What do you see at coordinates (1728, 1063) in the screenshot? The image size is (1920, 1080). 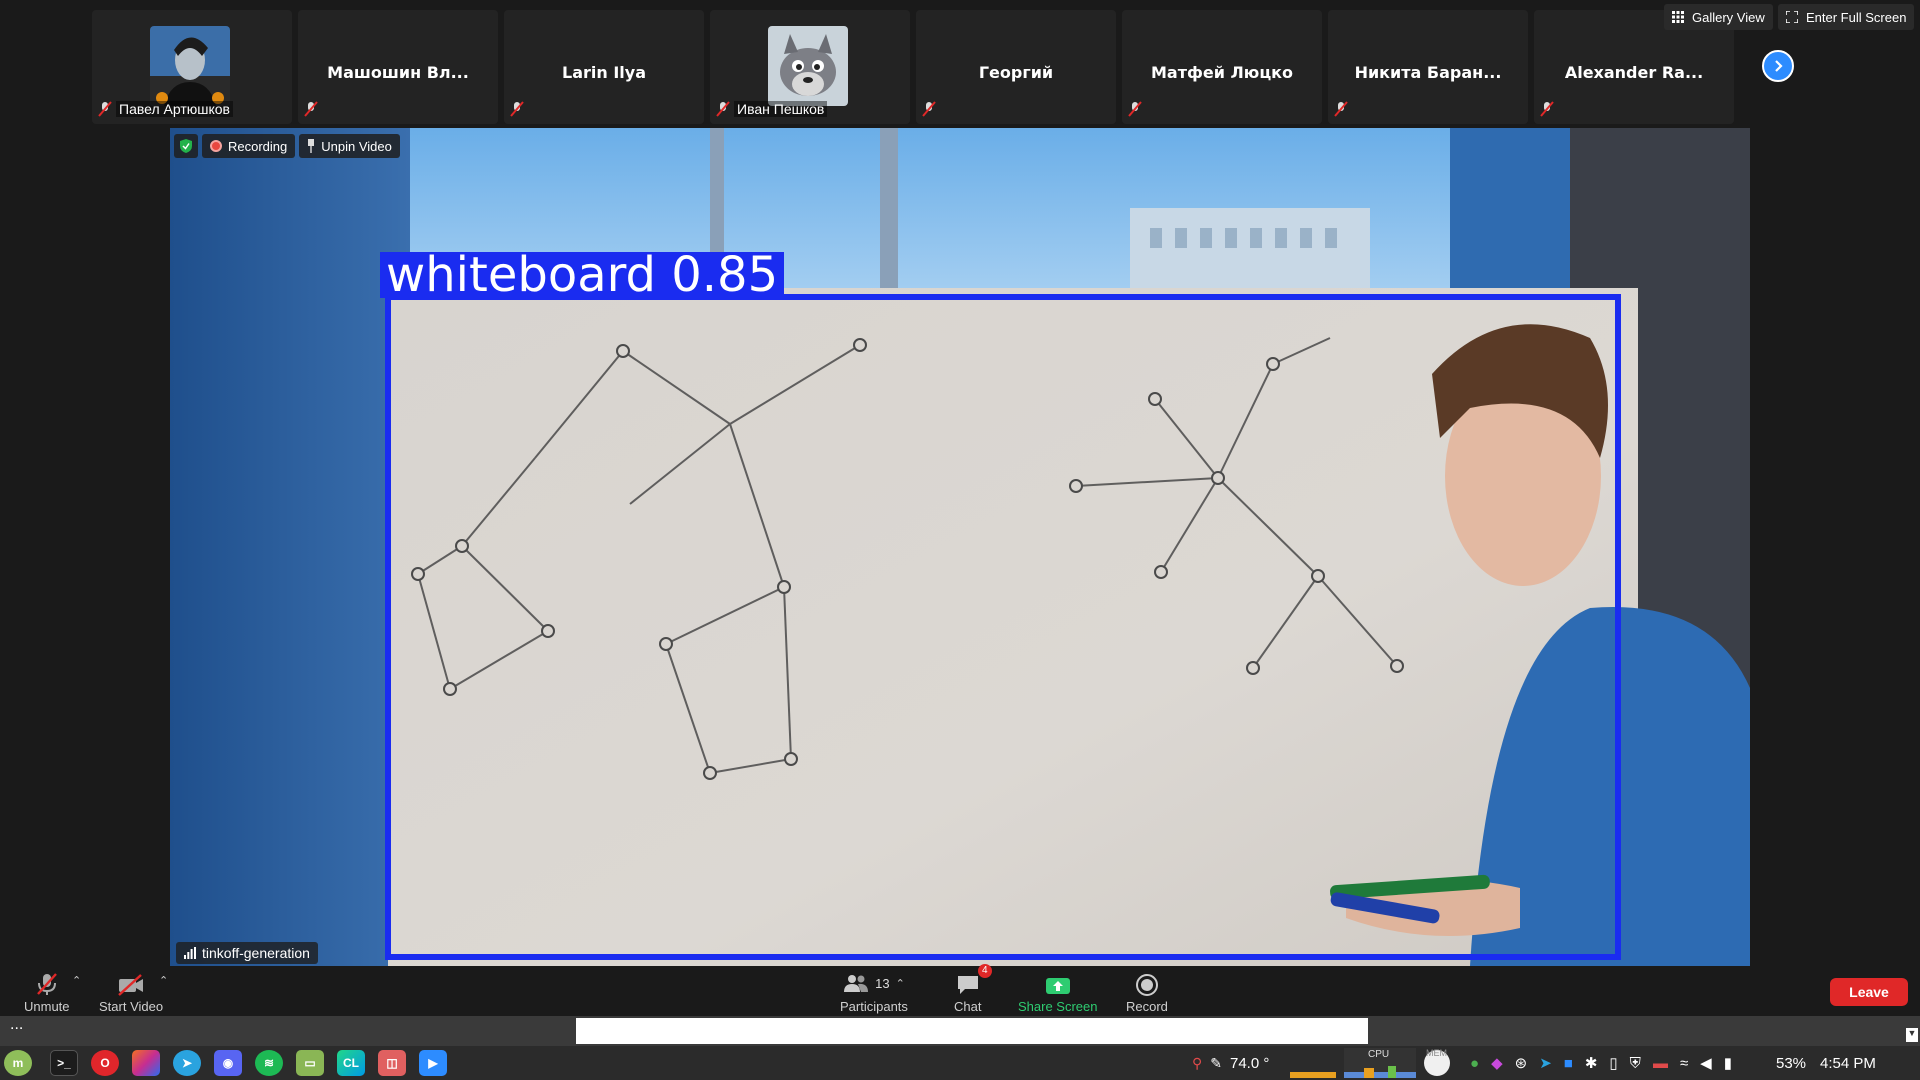 I see `battery-icon: ▮` at bounding box center [1728, 1063].